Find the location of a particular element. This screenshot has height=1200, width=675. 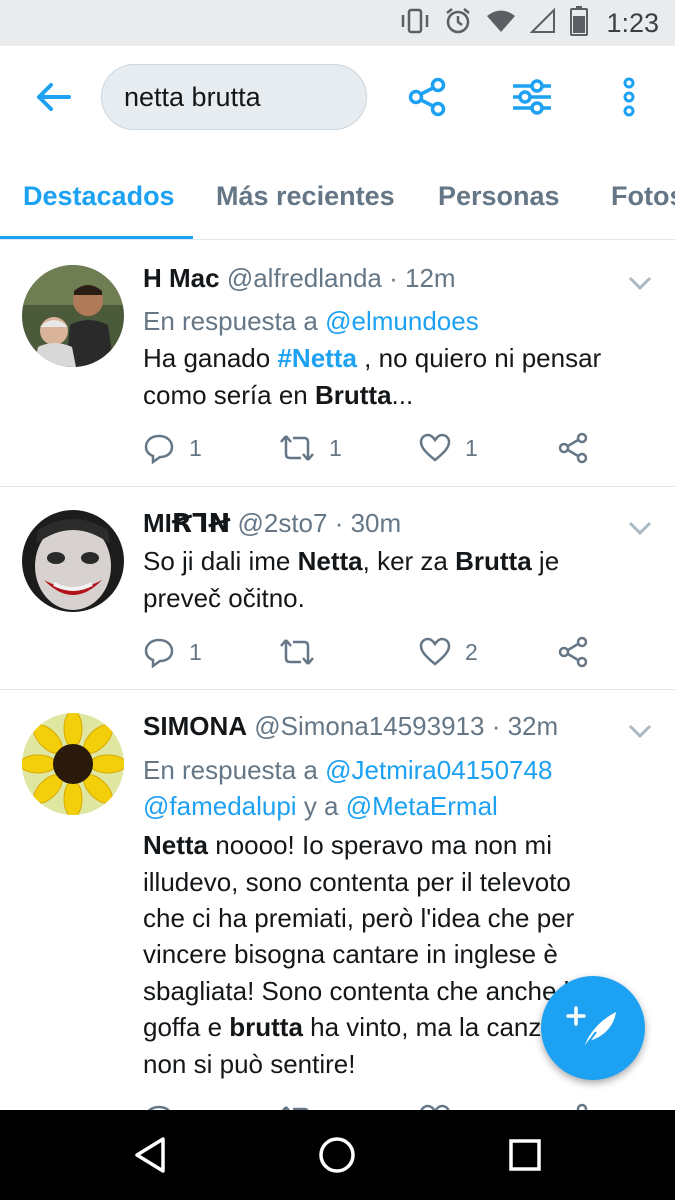

tweet-header: H Mac @alfredlanda · 12m is located at coordinates (299, 278).